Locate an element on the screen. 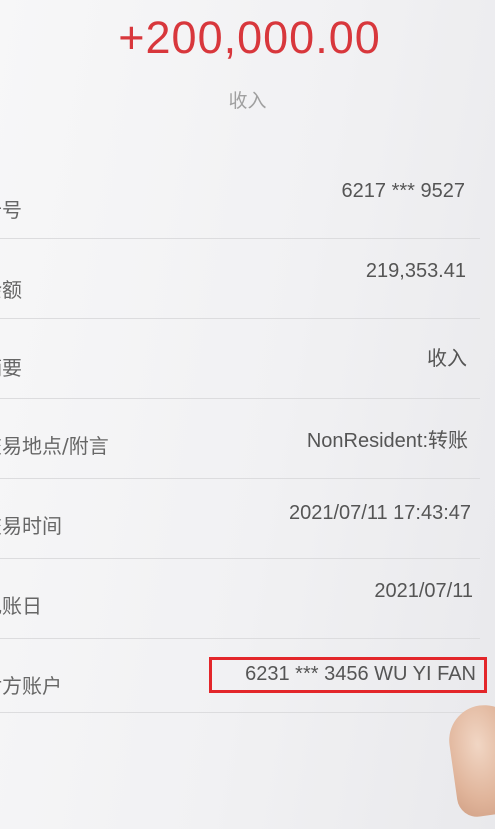 This screenshot has height=829, width=495. location-note-value: NonResident:转账 is located at coordinates (387, 441).